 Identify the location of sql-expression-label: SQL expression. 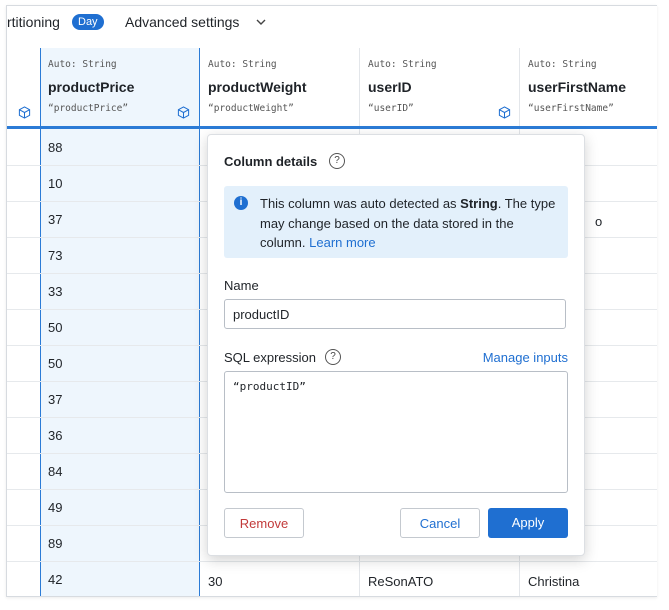
(270, 357).